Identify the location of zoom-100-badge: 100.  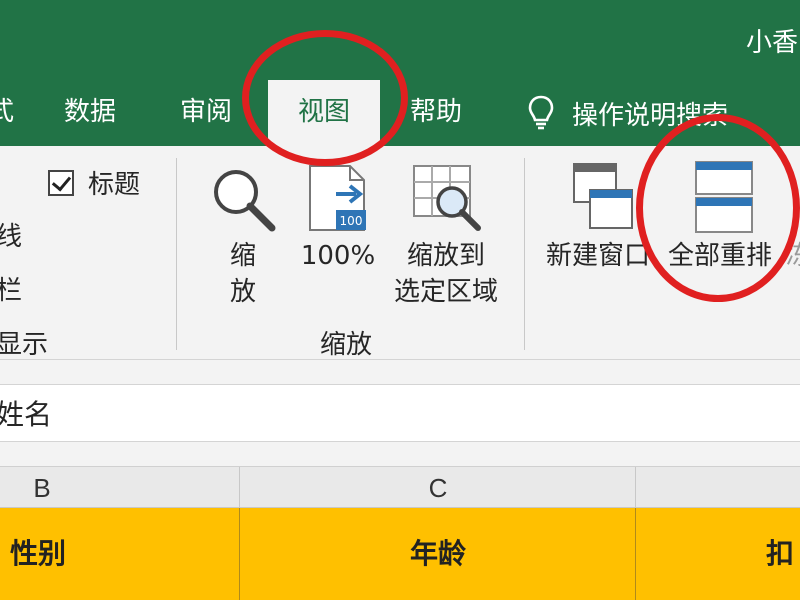
(351, 221).